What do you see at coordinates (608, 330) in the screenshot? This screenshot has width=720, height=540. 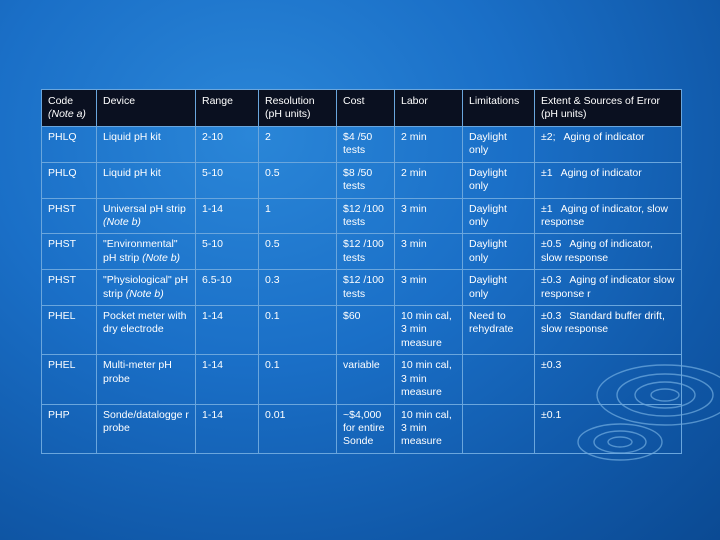 I see `cell-error: ±0.3 Standard buffer drift, slow response` at bounding box center [608, 330].